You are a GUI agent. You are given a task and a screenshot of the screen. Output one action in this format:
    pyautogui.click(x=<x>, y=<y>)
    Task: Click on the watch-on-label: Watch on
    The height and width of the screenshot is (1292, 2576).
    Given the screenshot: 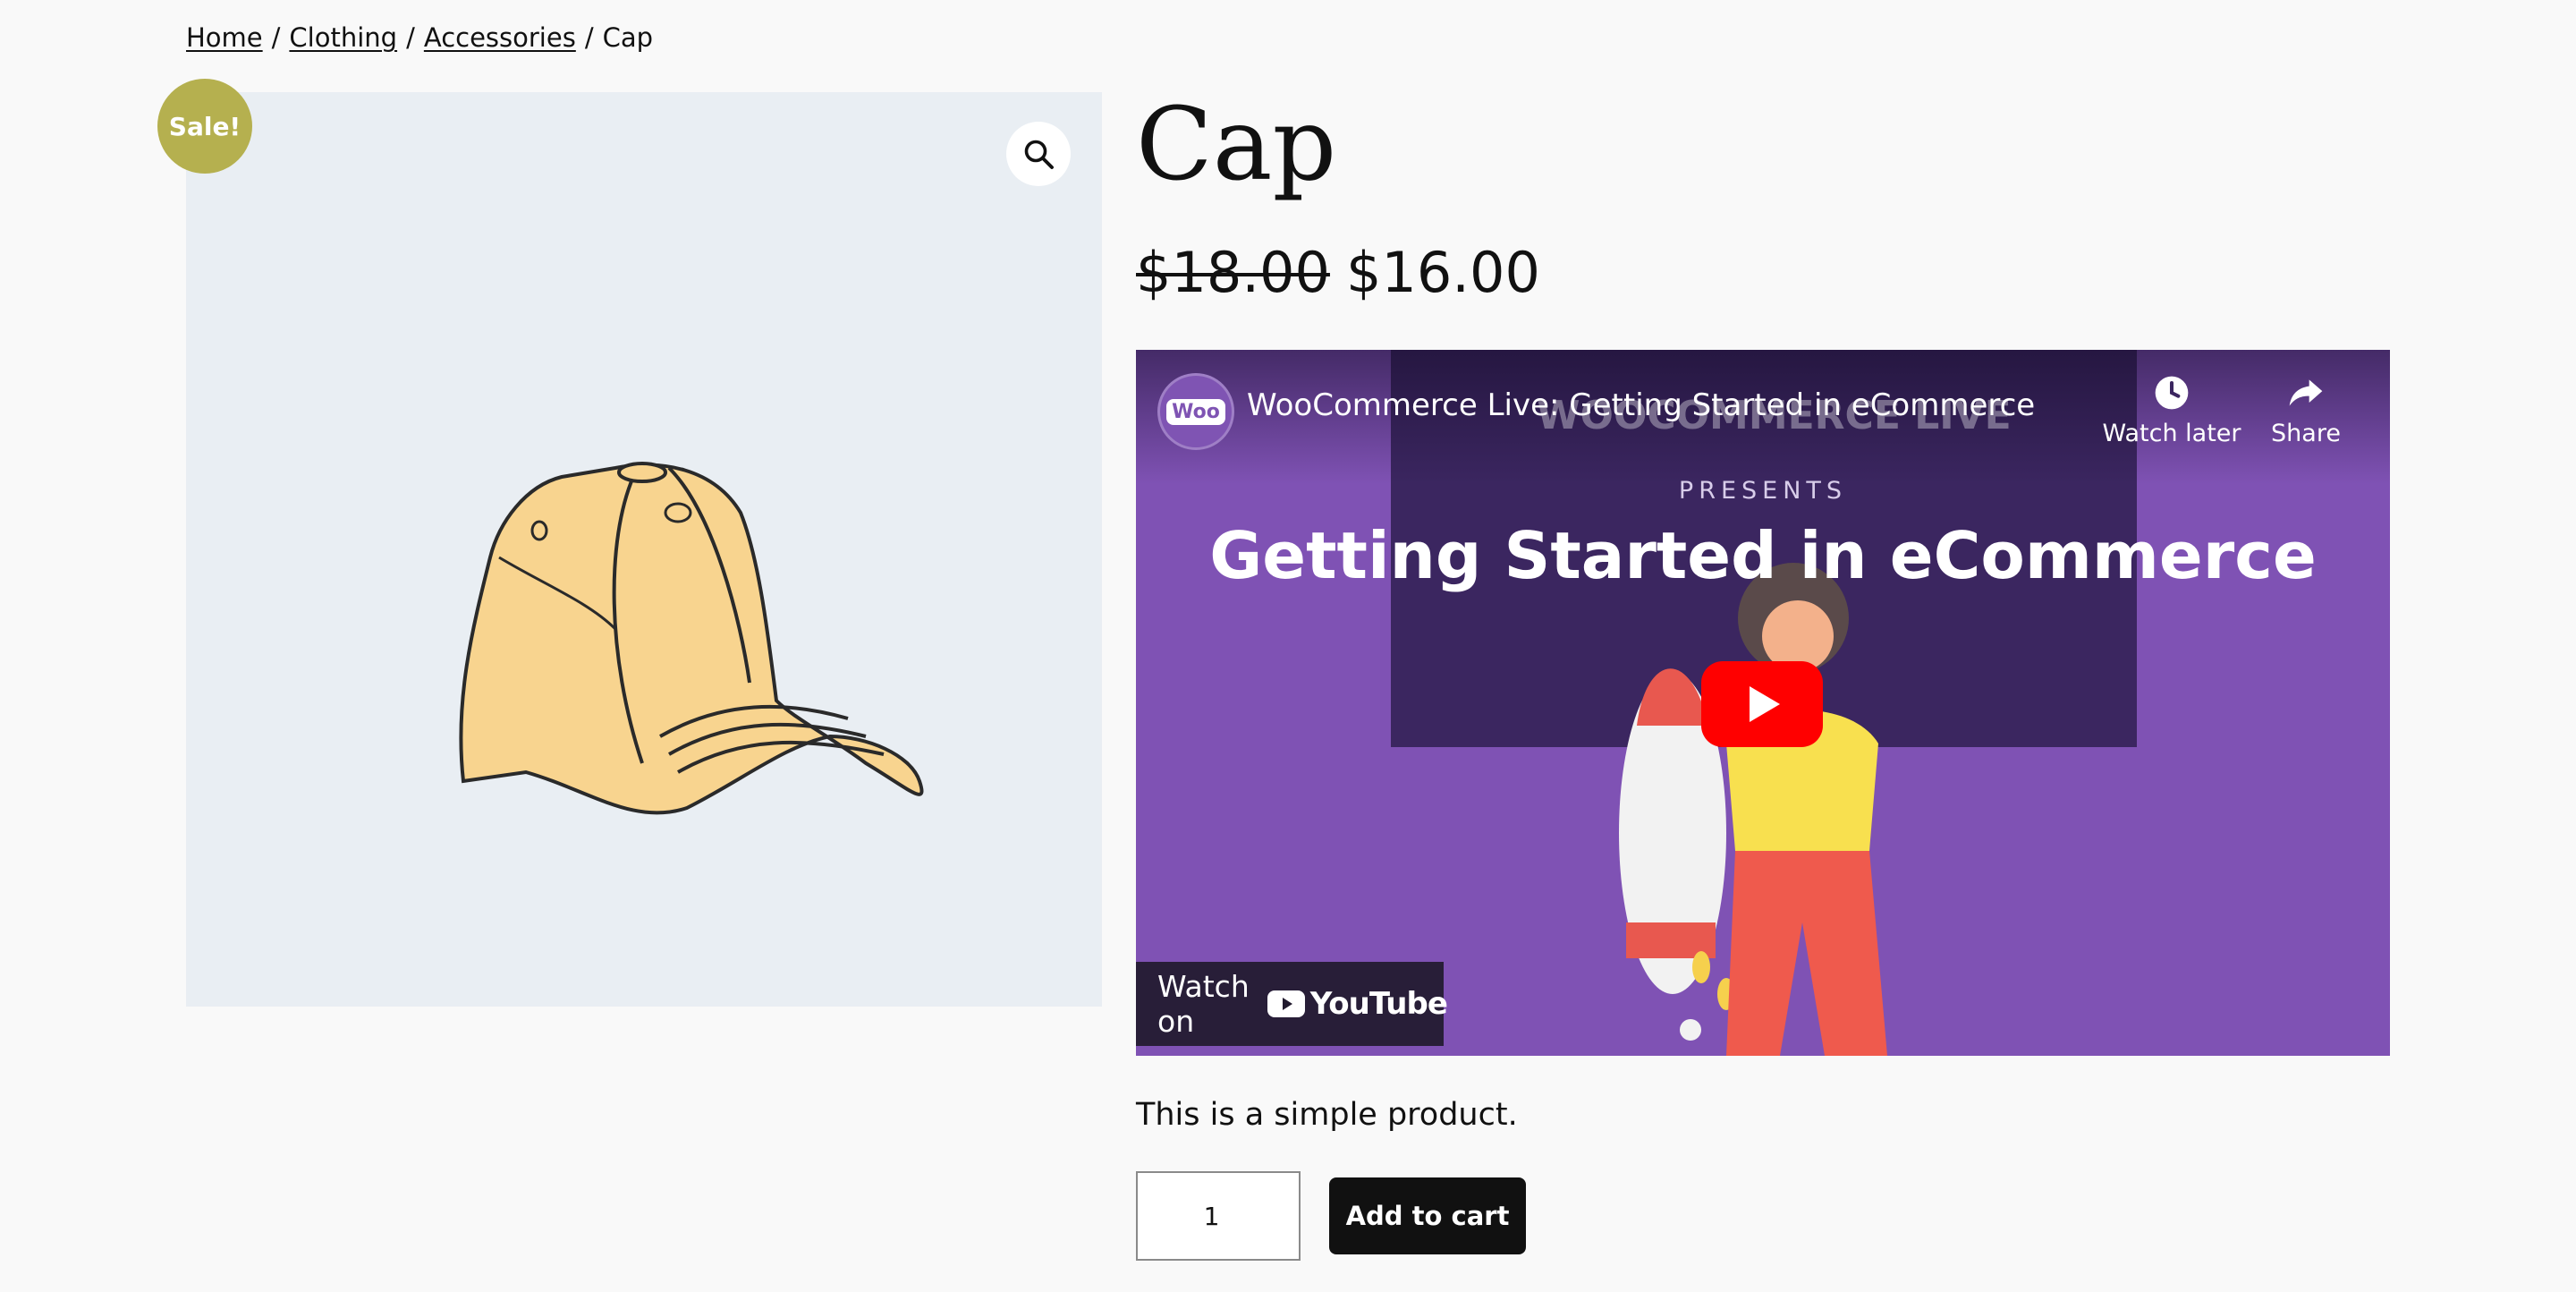 What is the action you would take?
    pyautogui.click(x=1203, y=1004)
    